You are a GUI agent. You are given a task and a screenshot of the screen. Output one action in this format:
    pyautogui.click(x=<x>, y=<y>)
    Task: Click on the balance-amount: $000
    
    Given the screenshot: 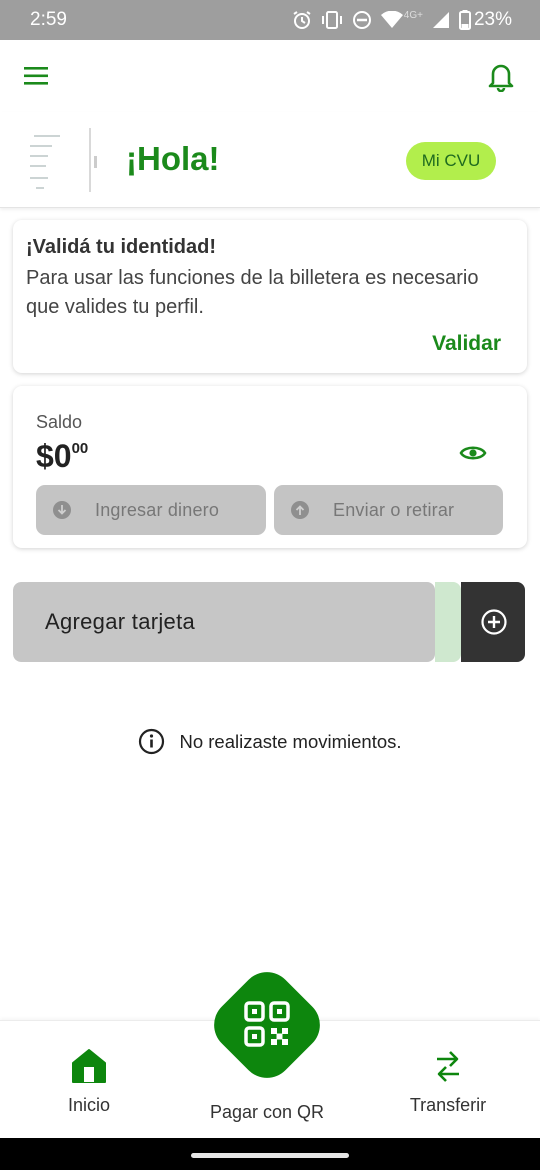 What is the action you would take?
    pyautogui.click(x=62, y=456)
    